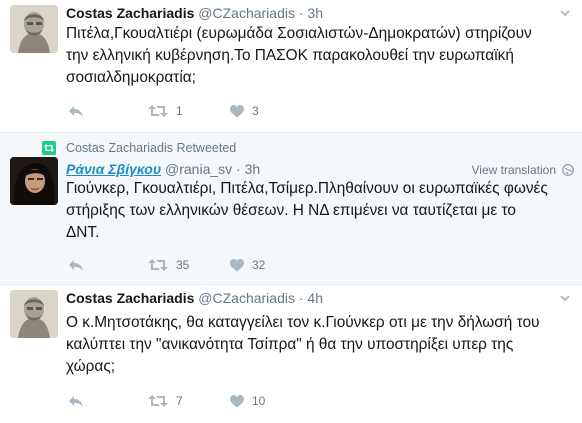 The height and width of the screenshot is (423, 582). What do you see at coordinates (259, 401) in the screenshot?
I see `like-count: 10` at bounding box center [259, 401].